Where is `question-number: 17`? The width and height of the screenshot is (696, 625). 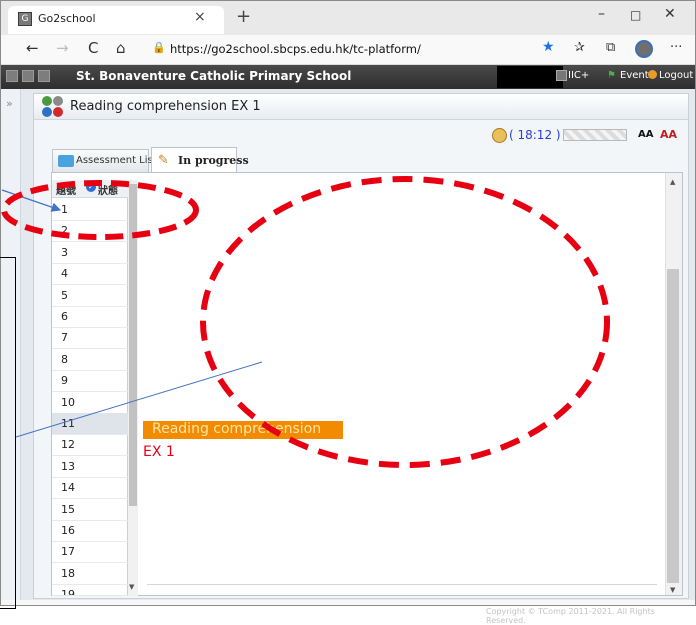 question-number: 17 is located at coordinates (68, 552).